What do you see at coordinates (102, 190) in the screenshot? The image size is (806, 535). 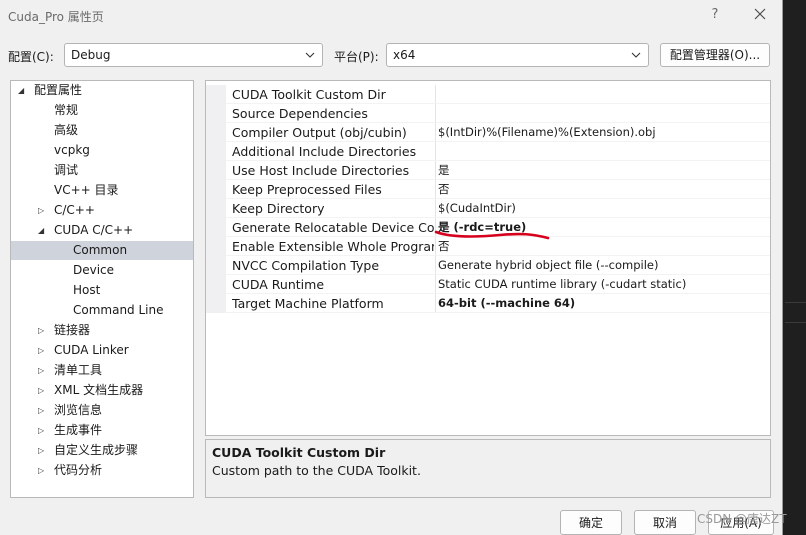 I see `tree-item-vc-directories: VC++ 目录` at bounding box center [102, 190].